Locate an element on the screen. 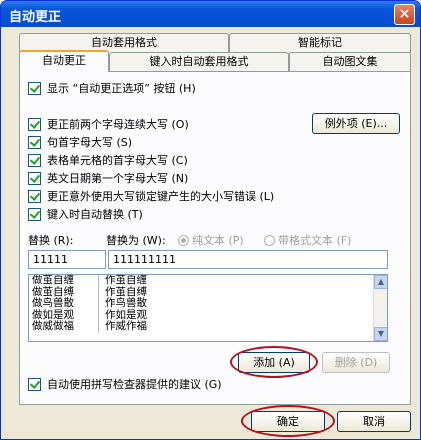 This screenshot has height=440, width=421. delete-button: 删除 (D) is located at coordinates (356, 362).